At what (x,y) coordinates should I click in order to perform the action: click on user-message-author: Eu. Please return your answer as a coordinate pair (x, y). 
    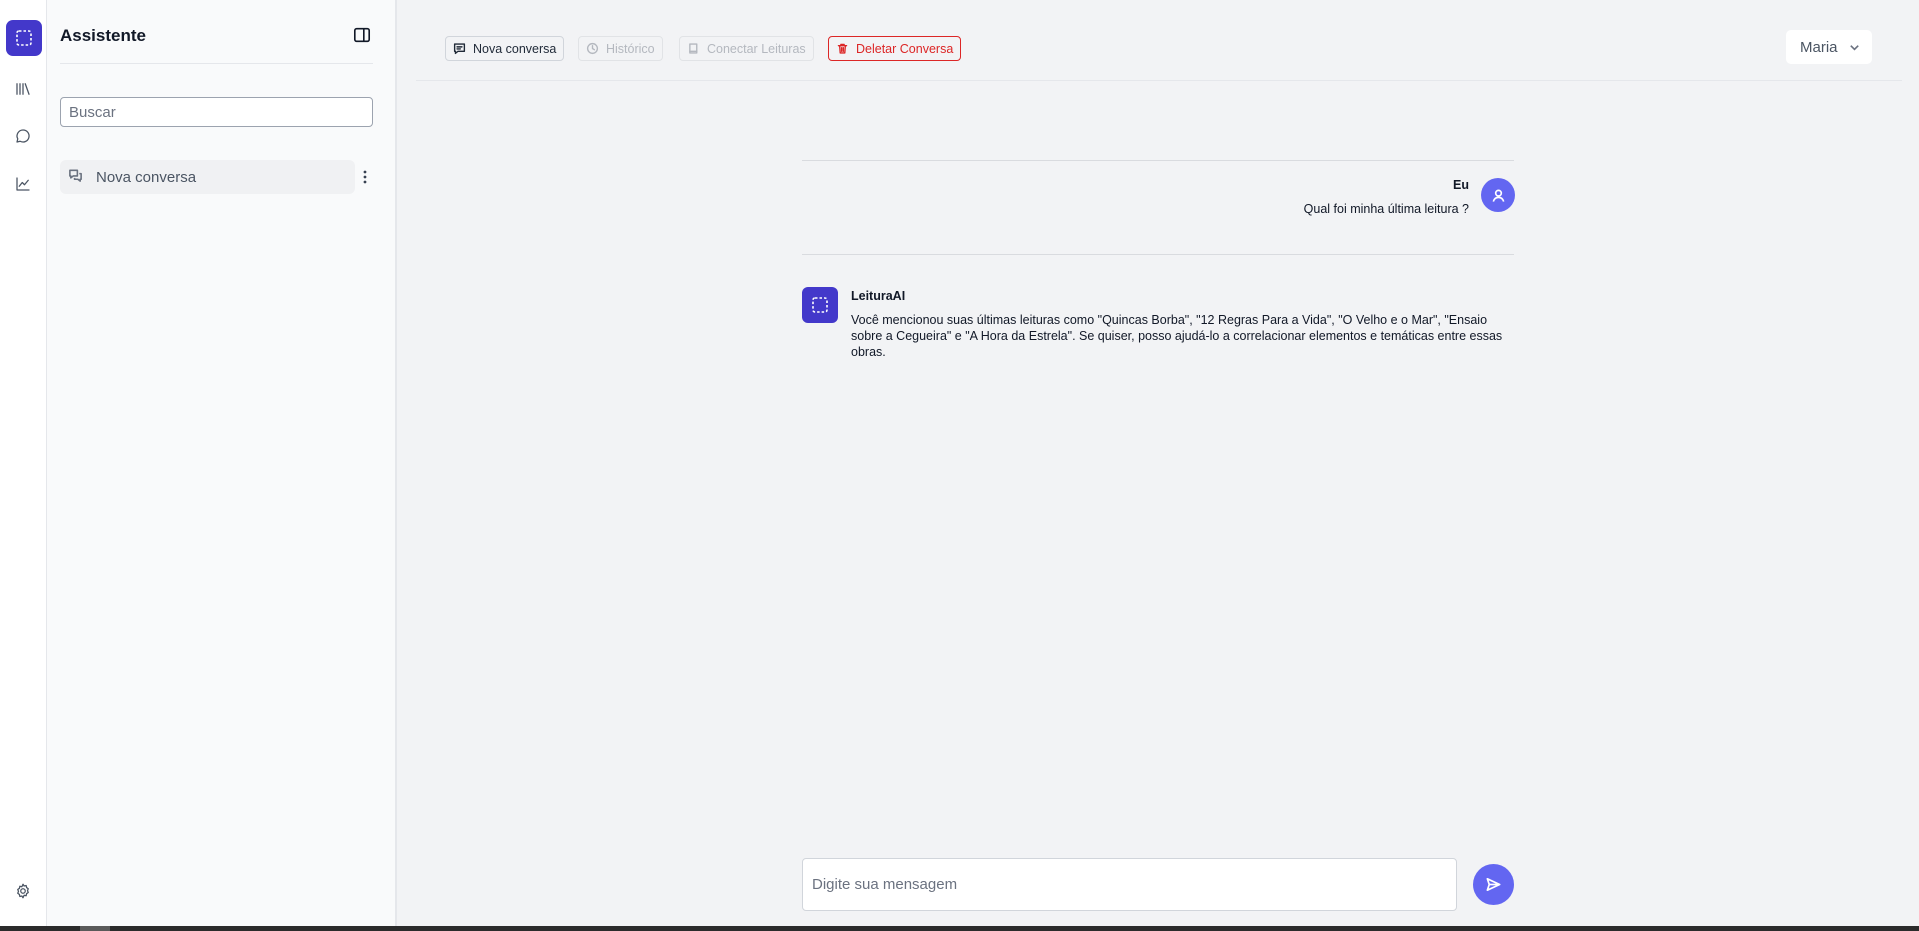
    Looking at the image, I should click on (1461, 185).